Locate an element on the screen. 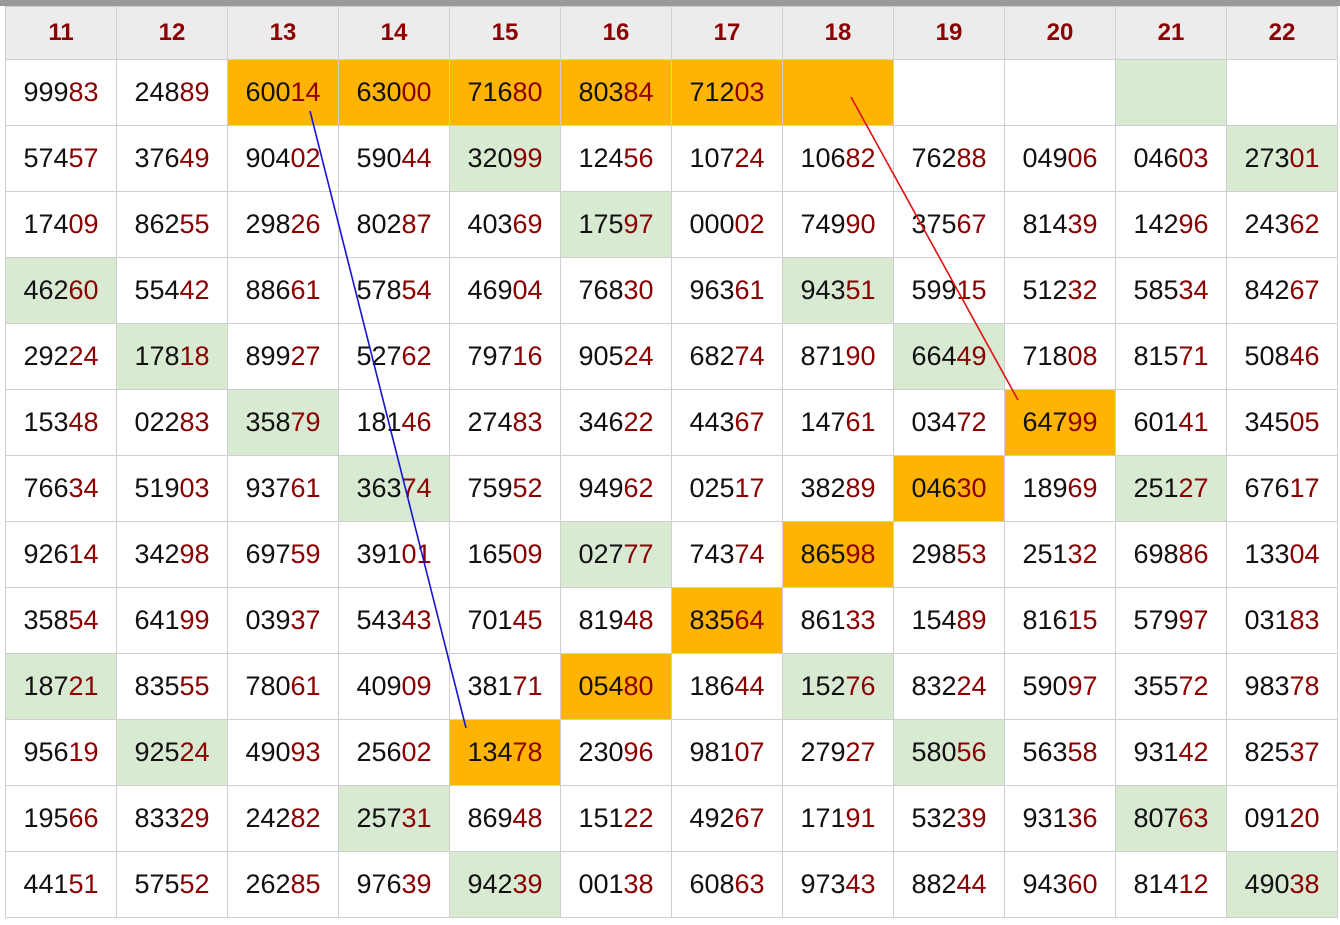  grid-cell: 60863 is located at coordinates (727, 884).